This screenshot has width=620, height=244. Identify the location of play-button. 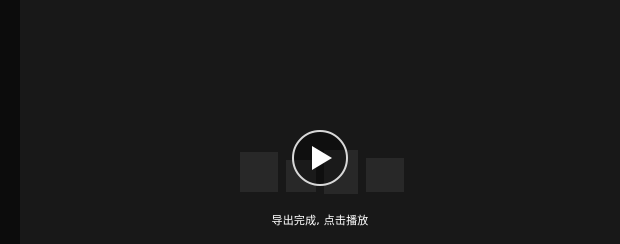
(320, 158).